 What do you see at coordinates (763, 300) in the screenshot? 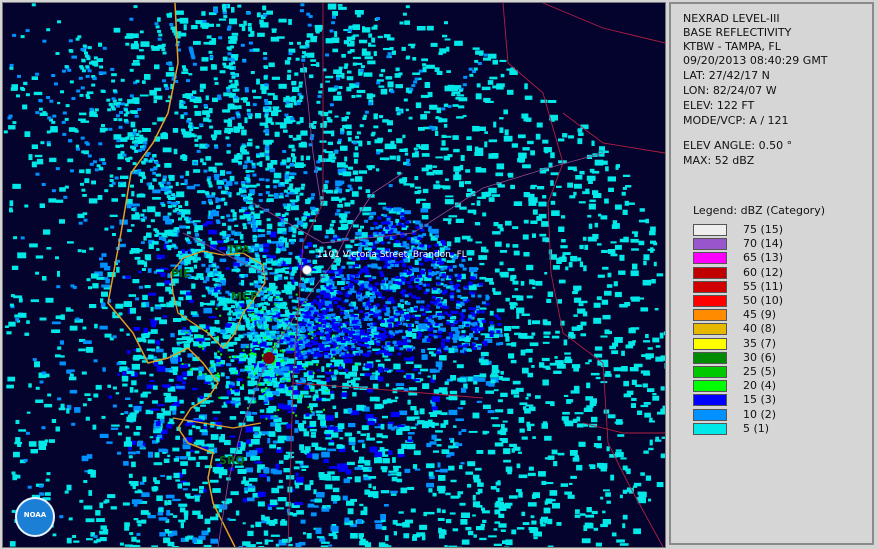
I see `legend-label: 50 (10)` at bounding box center [763, 300].